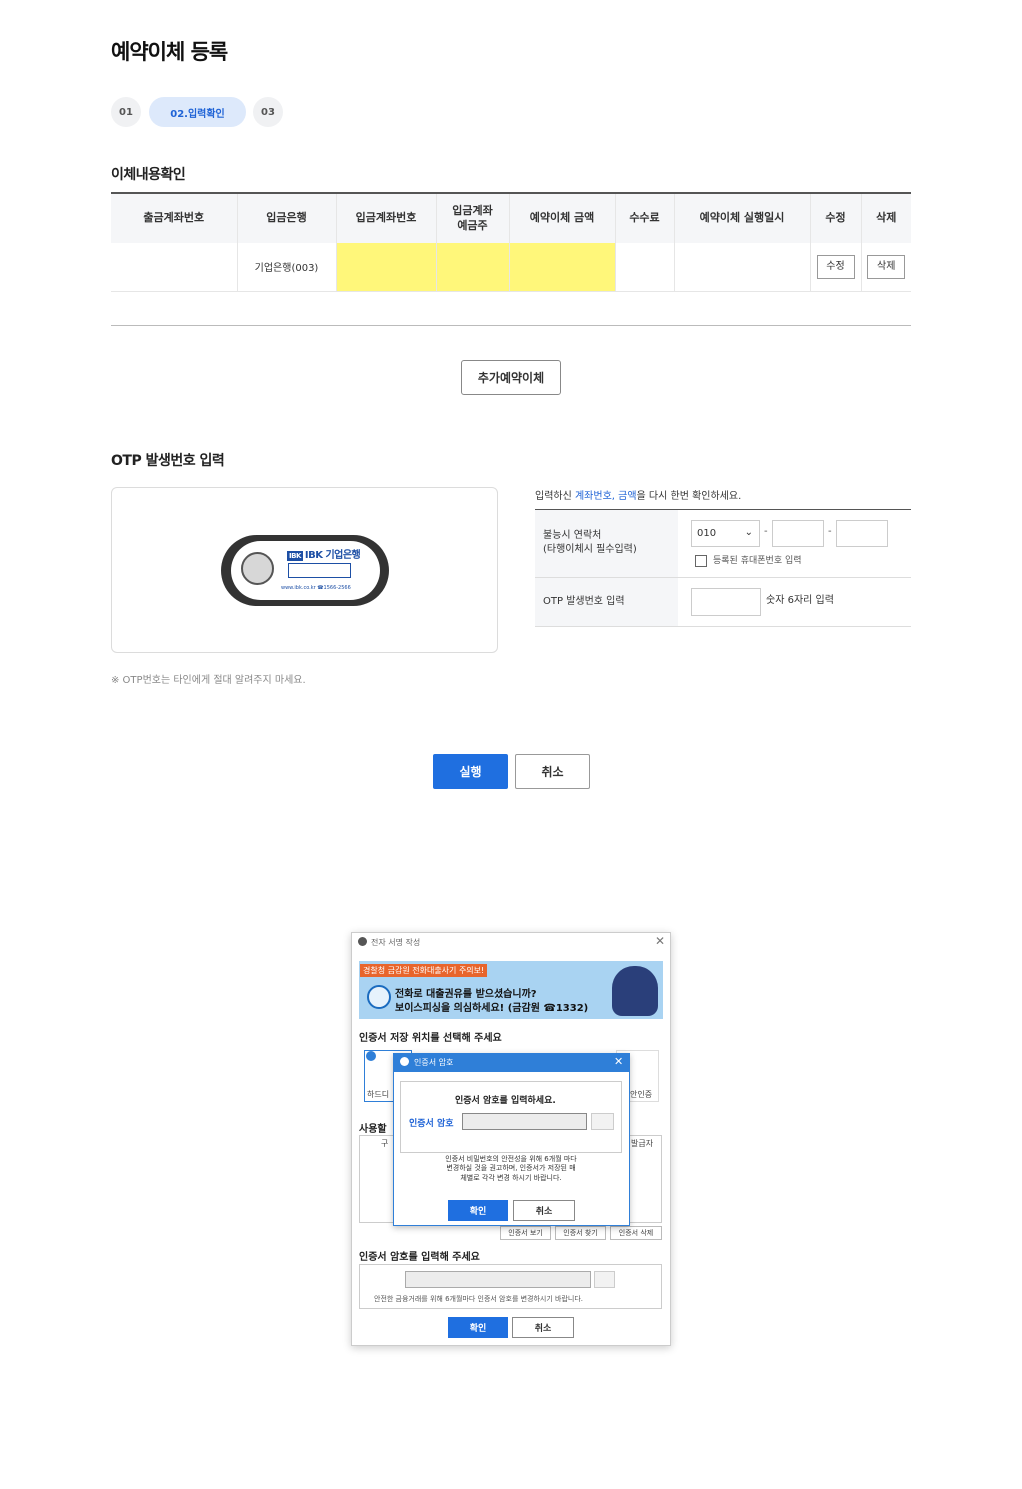 This screenshot has width=1022, height=1489. Describe the element at coordinates (492, 1008) in the screenshot. I see `banner-line2: 보이스피싱을 의심하세요! (금감원 ☎1332)` at that location.